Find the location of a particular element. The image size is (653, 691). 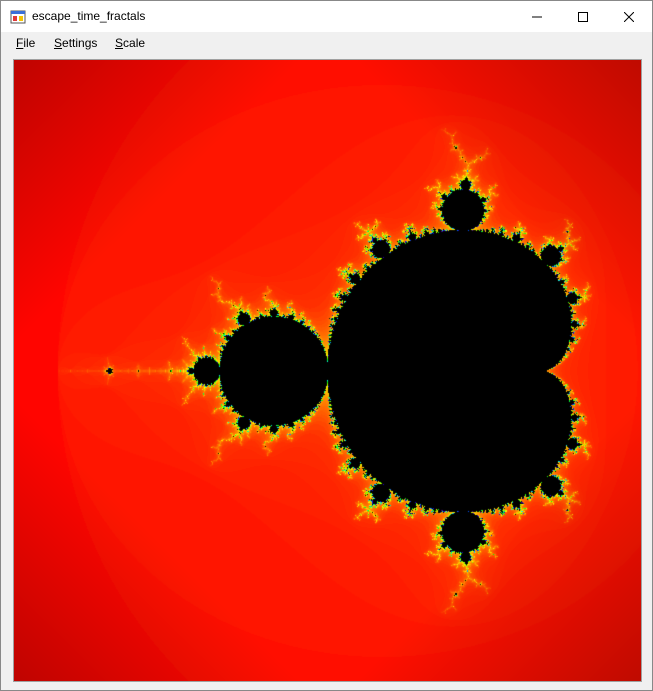

menu-file-label: ile is located at coordinates (29, 43).